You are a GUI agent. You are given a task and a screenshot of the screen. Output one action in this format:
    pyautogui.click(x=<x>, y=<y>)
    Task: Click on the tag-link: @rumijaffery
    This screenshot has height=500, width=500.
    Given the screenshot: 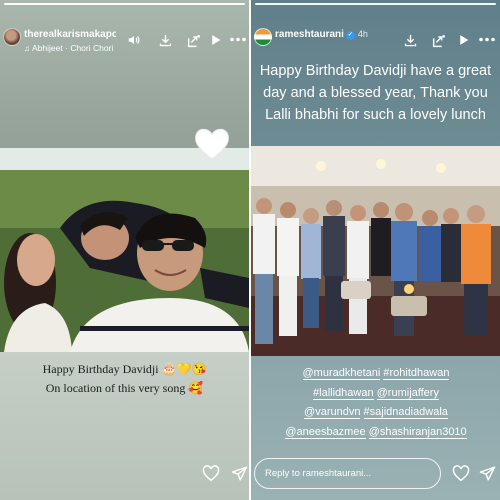 What is the action you would take?
    pyautogui.click(x=407, y=393)
    